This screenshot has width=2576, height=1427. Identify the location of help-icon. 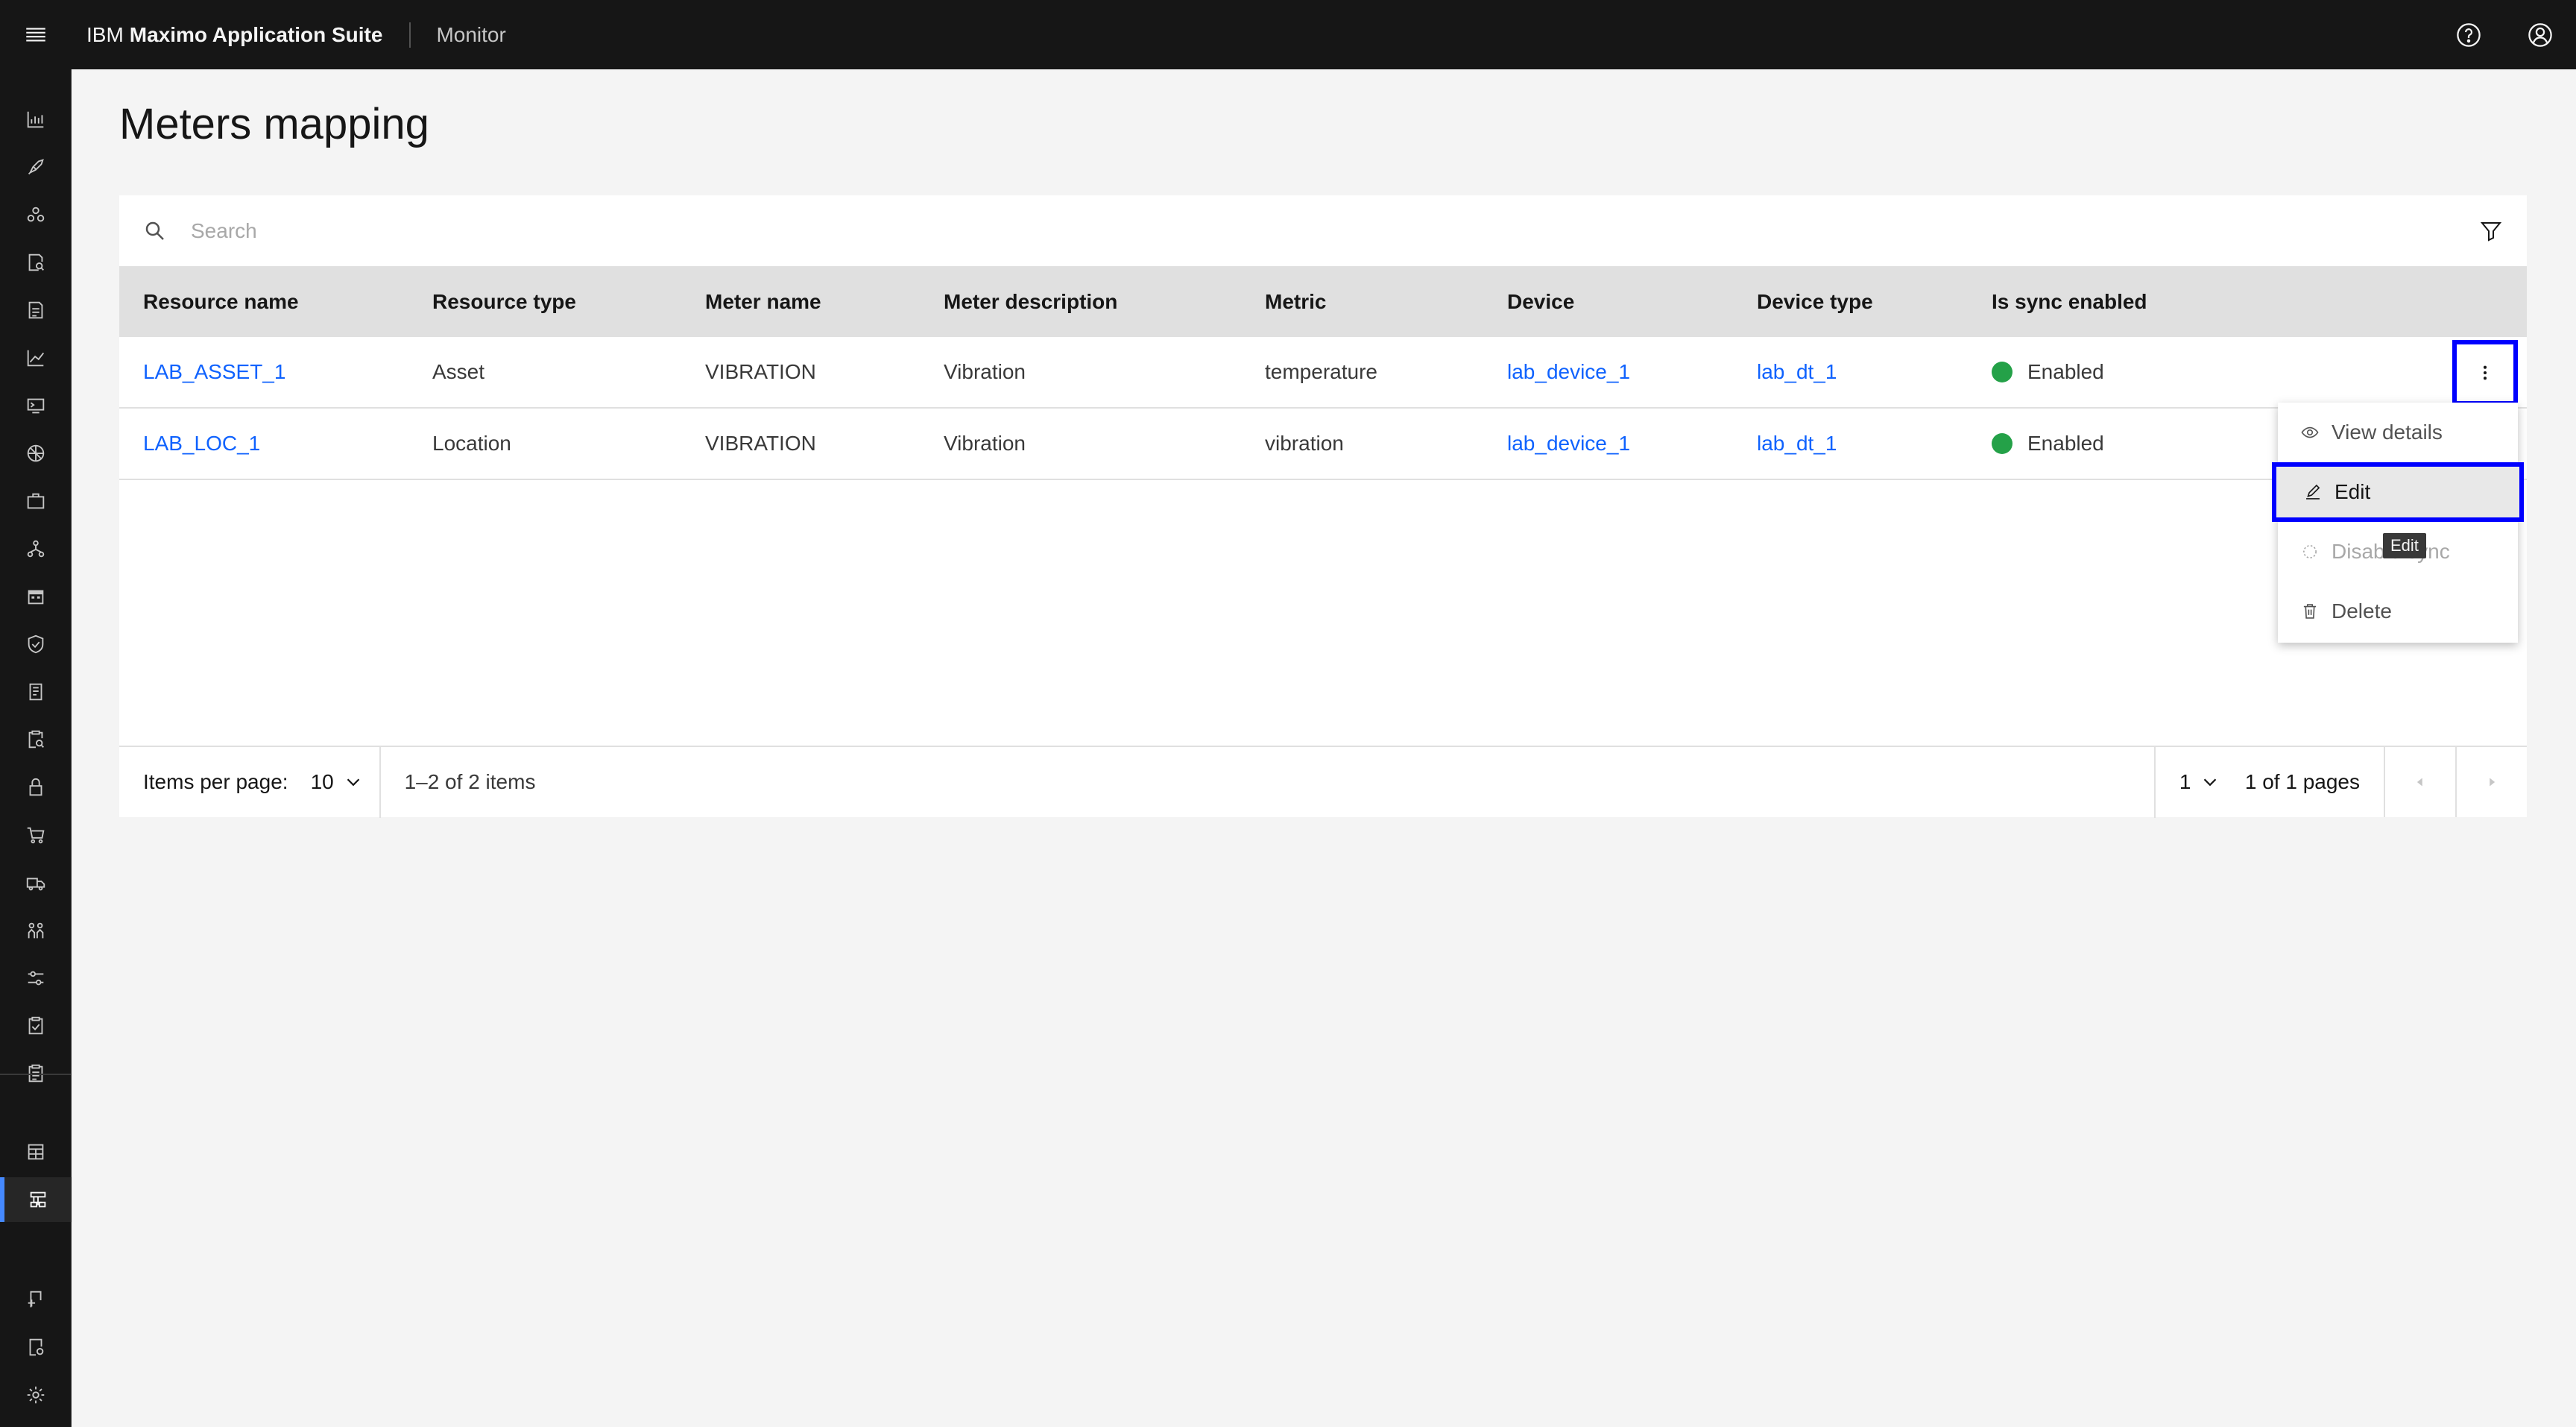
(2468, 34).